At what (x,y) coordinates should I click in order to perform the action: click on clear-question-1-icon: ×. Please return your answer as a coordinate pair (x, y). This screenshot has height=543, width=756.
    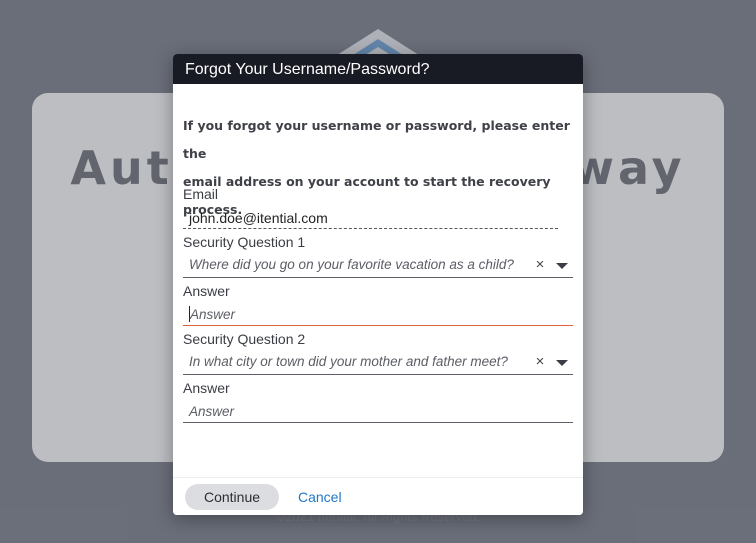
    Looking at the image, I should click on (540, 264).